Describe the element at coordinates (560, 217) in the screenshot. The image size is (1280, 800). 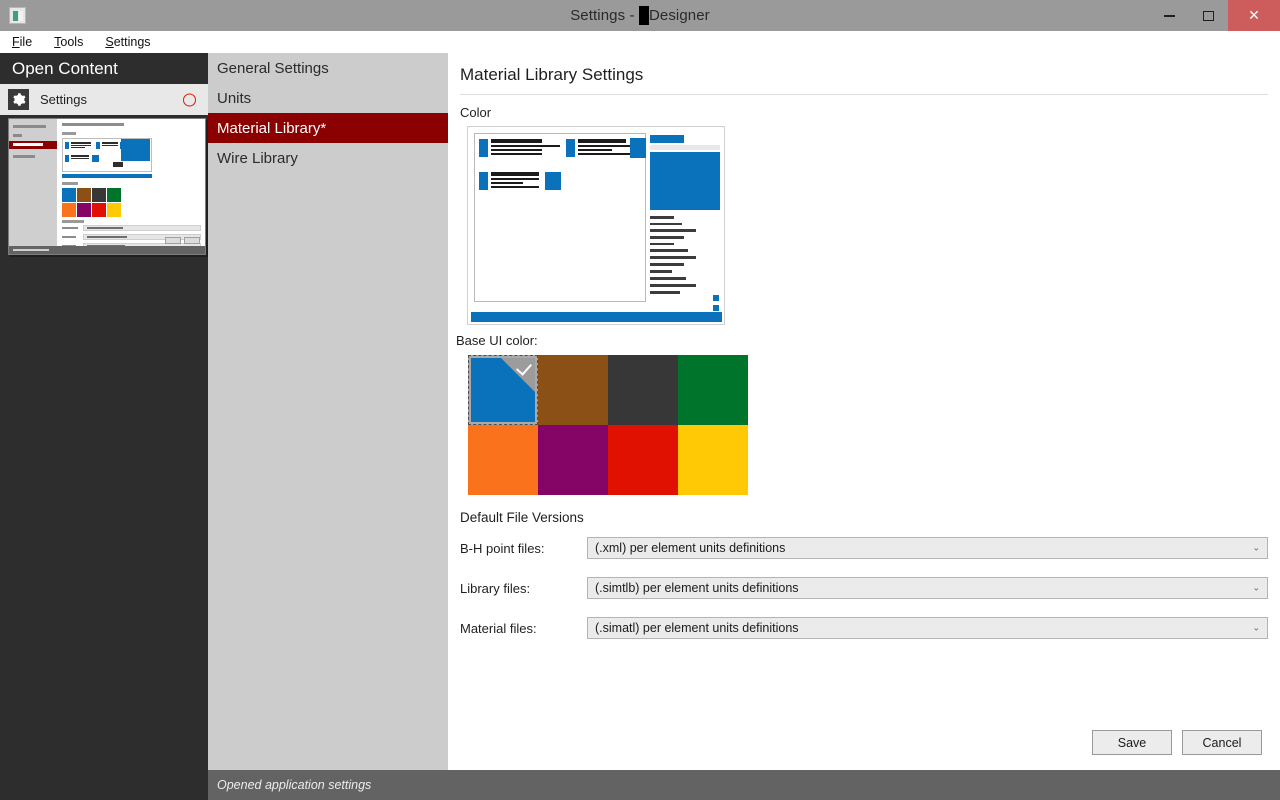
I see `theme-preview-left-pane` at that location.